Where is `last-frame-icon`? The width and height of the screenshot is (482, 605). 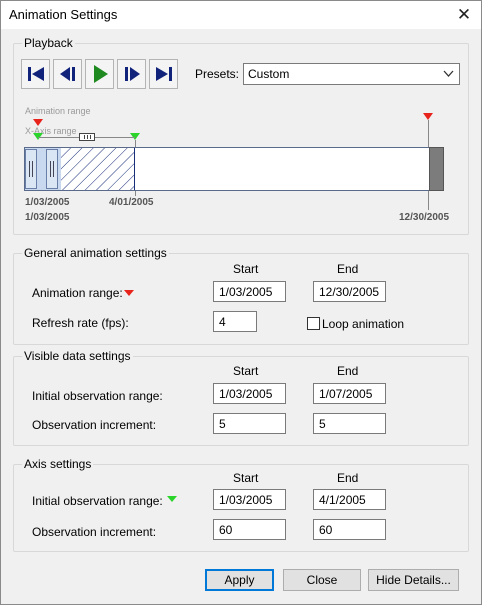
last-frame-icon is located at coordinates (163, 74).